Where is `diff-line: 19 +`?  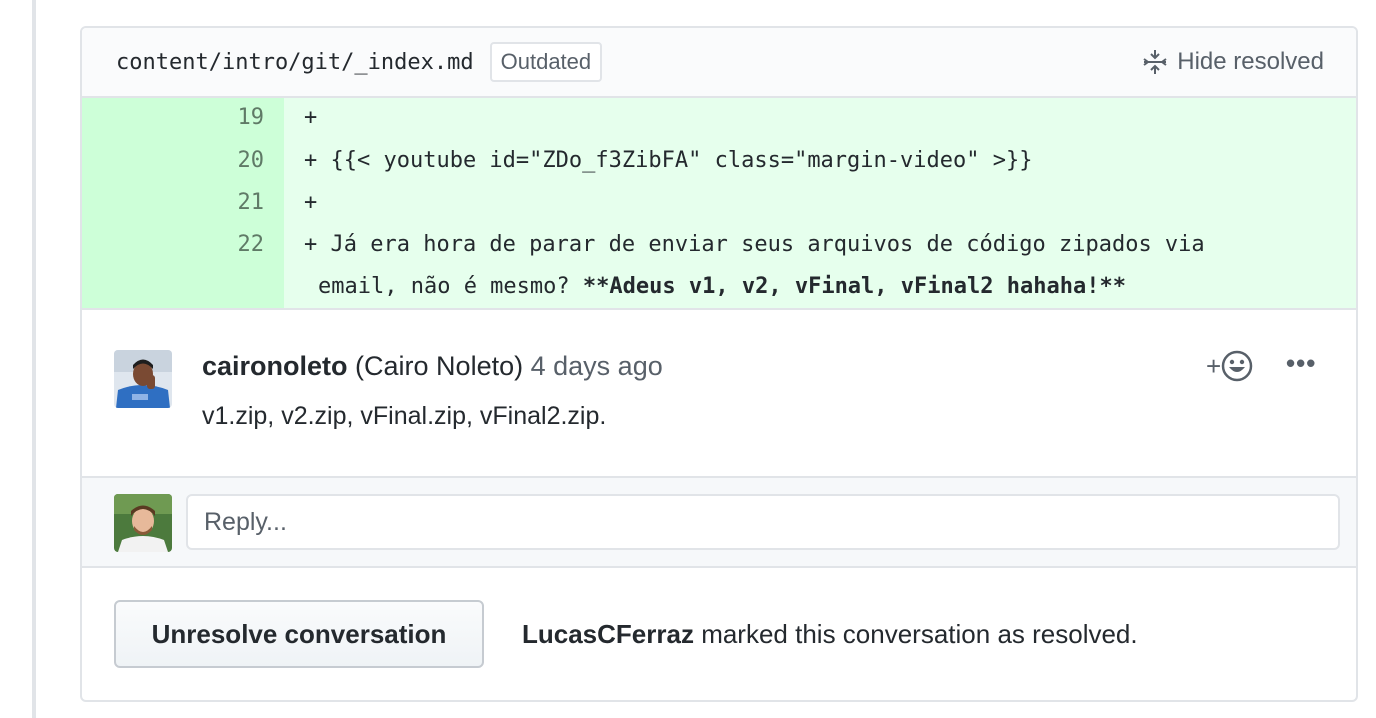 diff-line: 19 + is located at coordinates (719, 119).